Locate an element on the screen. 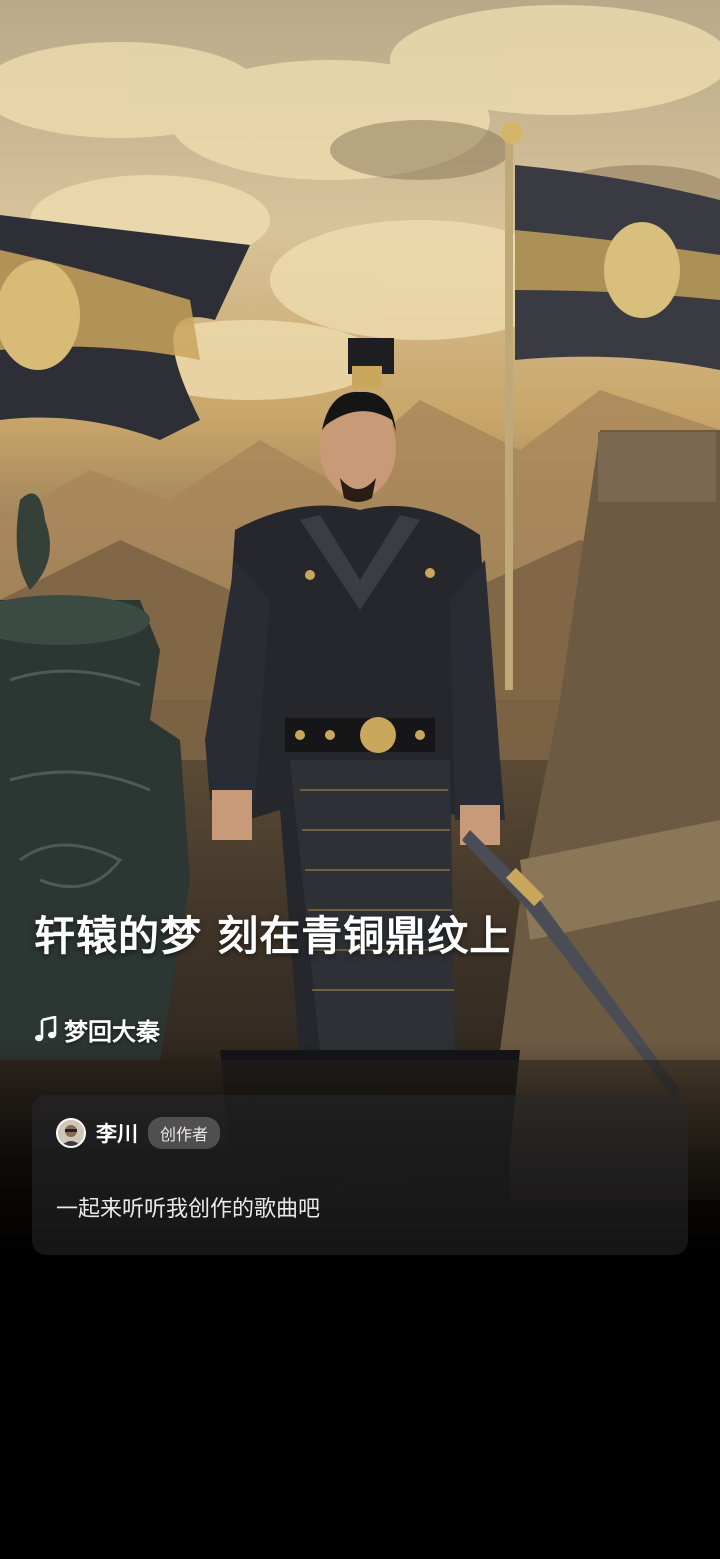 The height and width of the screenshot is (1559, 720). album-name: 梦回大秦 is located at coordinates (112, 1032).